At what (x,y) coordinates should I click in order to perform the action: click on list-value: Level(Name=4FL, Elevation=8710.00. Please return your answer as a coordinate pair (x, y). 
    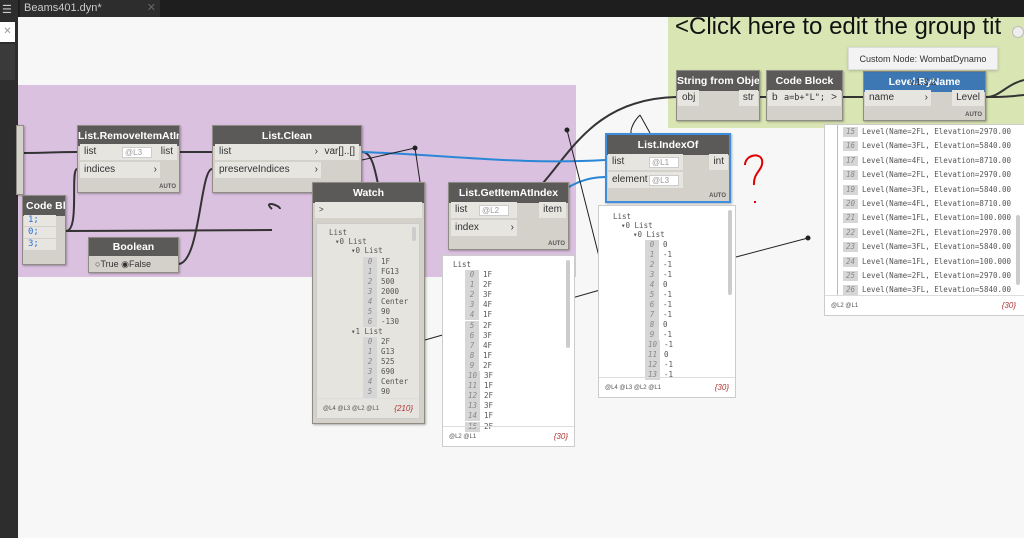
    Looking at the image, I should click on (937, 203).